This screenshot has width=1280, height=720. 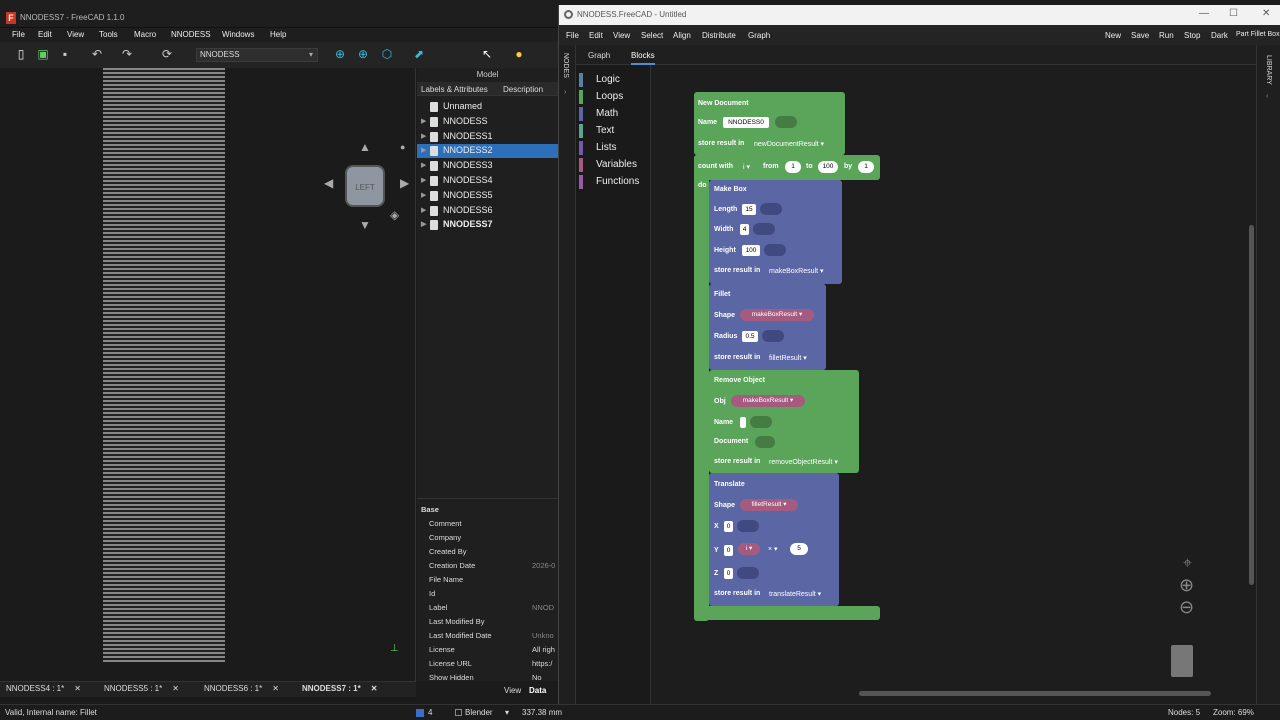 I want to click on navigation-cube: LEFT ◀ ▶ ▲ ▼ ◈ ●, so click(x=366, y=186).